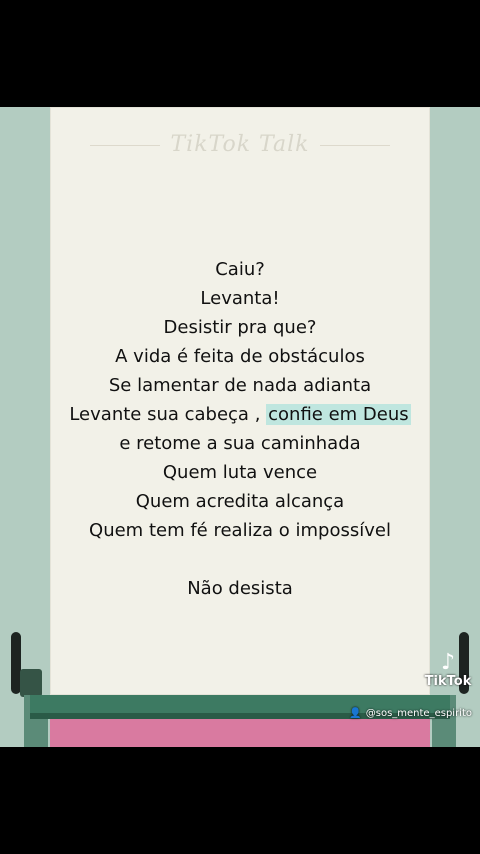 This screenshot has width=480, height=854. I want to click on creator-handle-text: @sos_mente_espirito, so click(418, 713).